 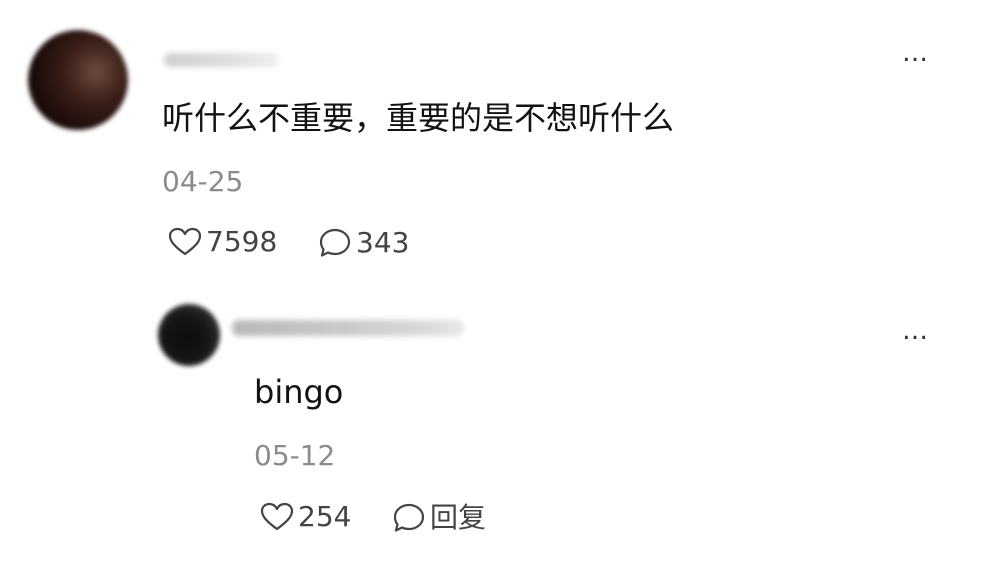 What do you see at coordinates (221, 60) in the screenshot?
I see `username-blurred` at bounding box center [221, 60].